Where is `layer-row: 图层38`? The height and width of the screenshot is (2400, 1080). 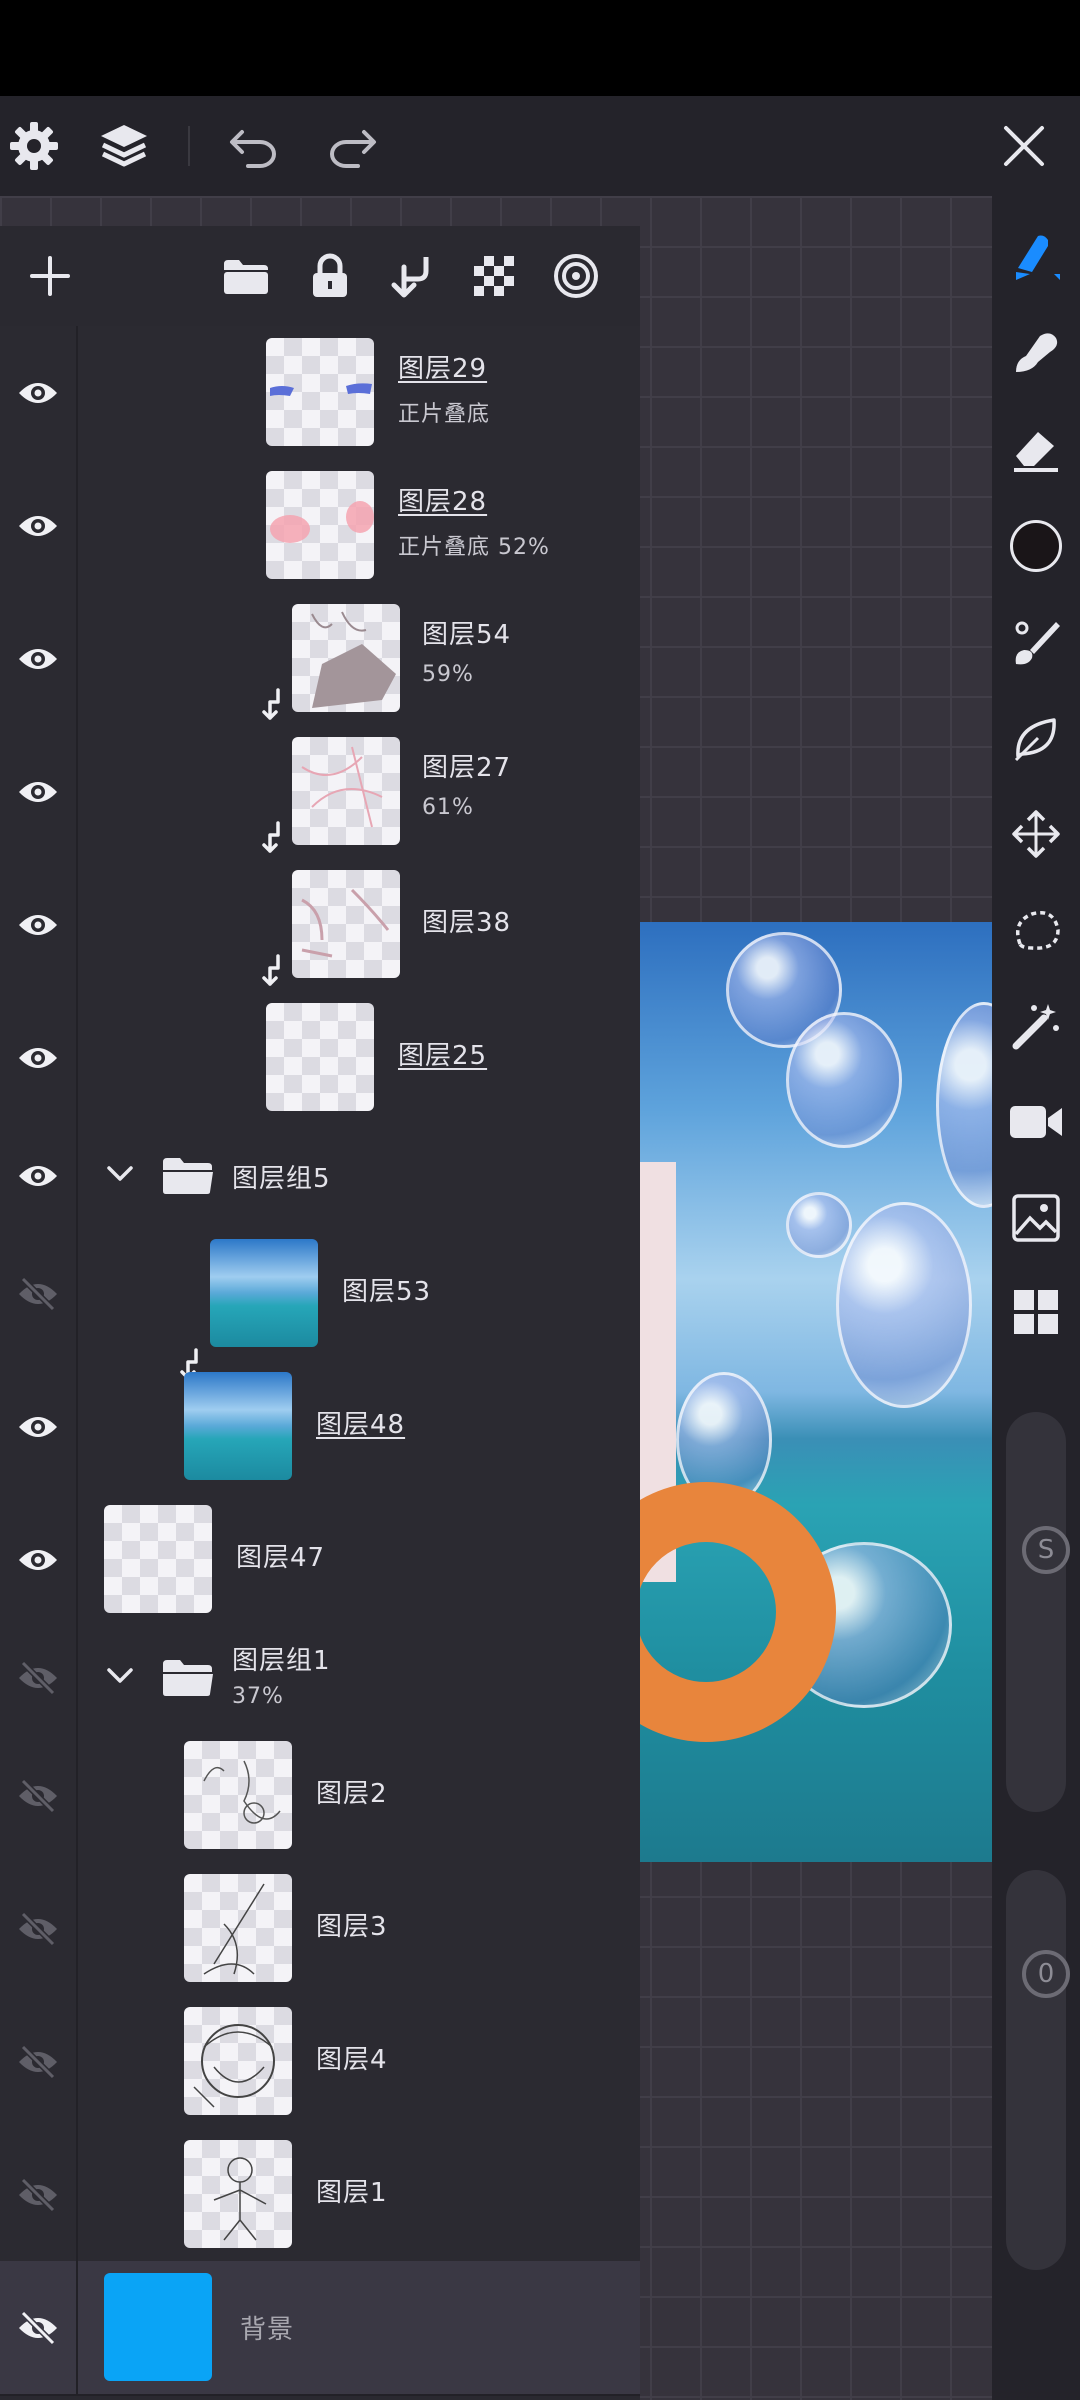 layer-row: 图层38 is located at coordinates (320, 925).